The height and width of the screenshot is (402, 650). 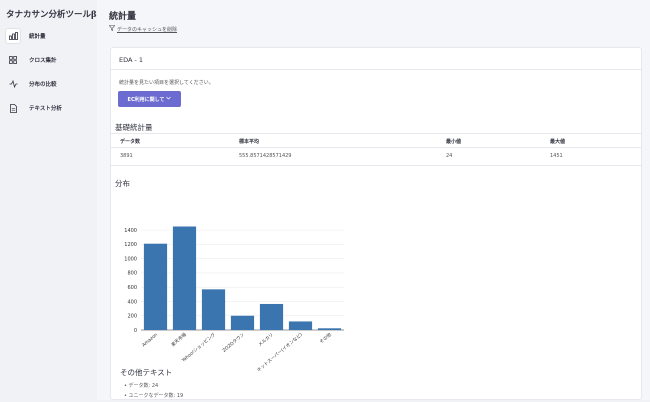 I want to click on sidebar-item-crosstab: クロス集計, so click(x=48, y=60).